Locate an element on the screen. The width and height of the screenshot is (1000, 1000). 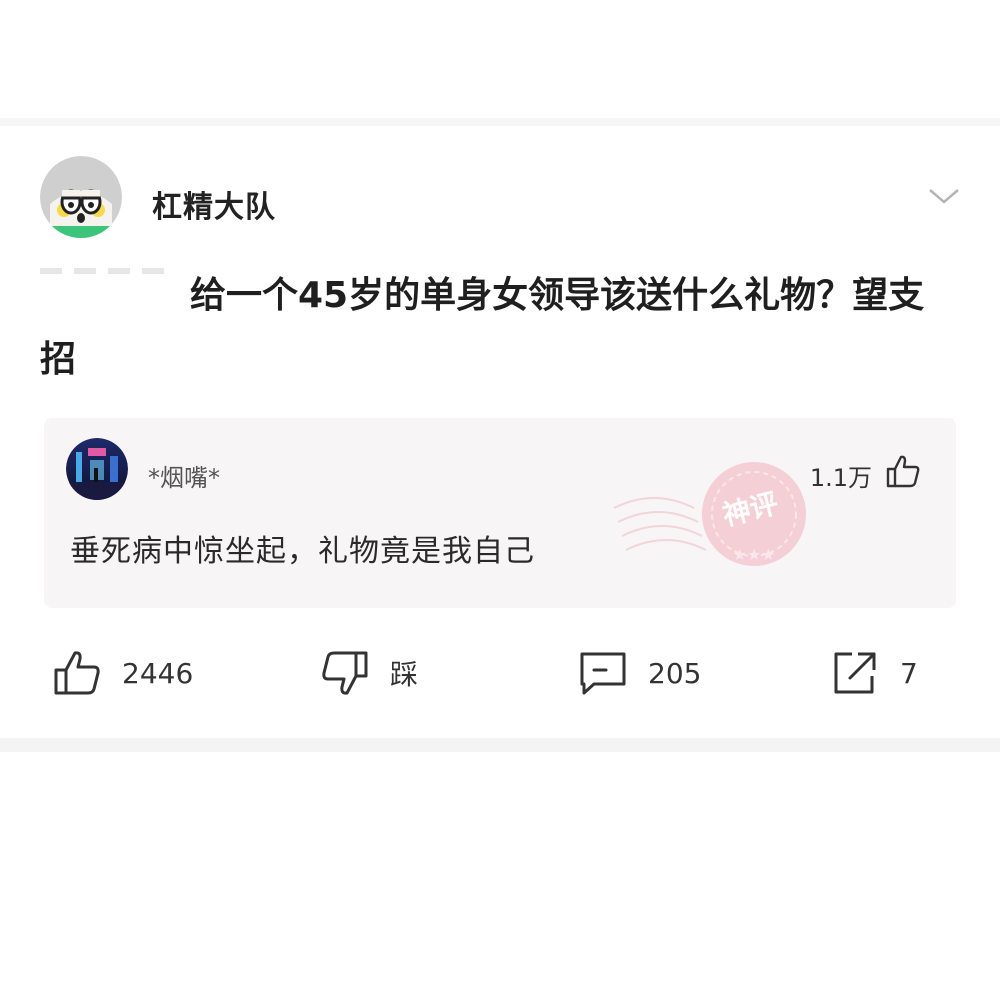
share-count: 7 is located at coordinates (909, 673).